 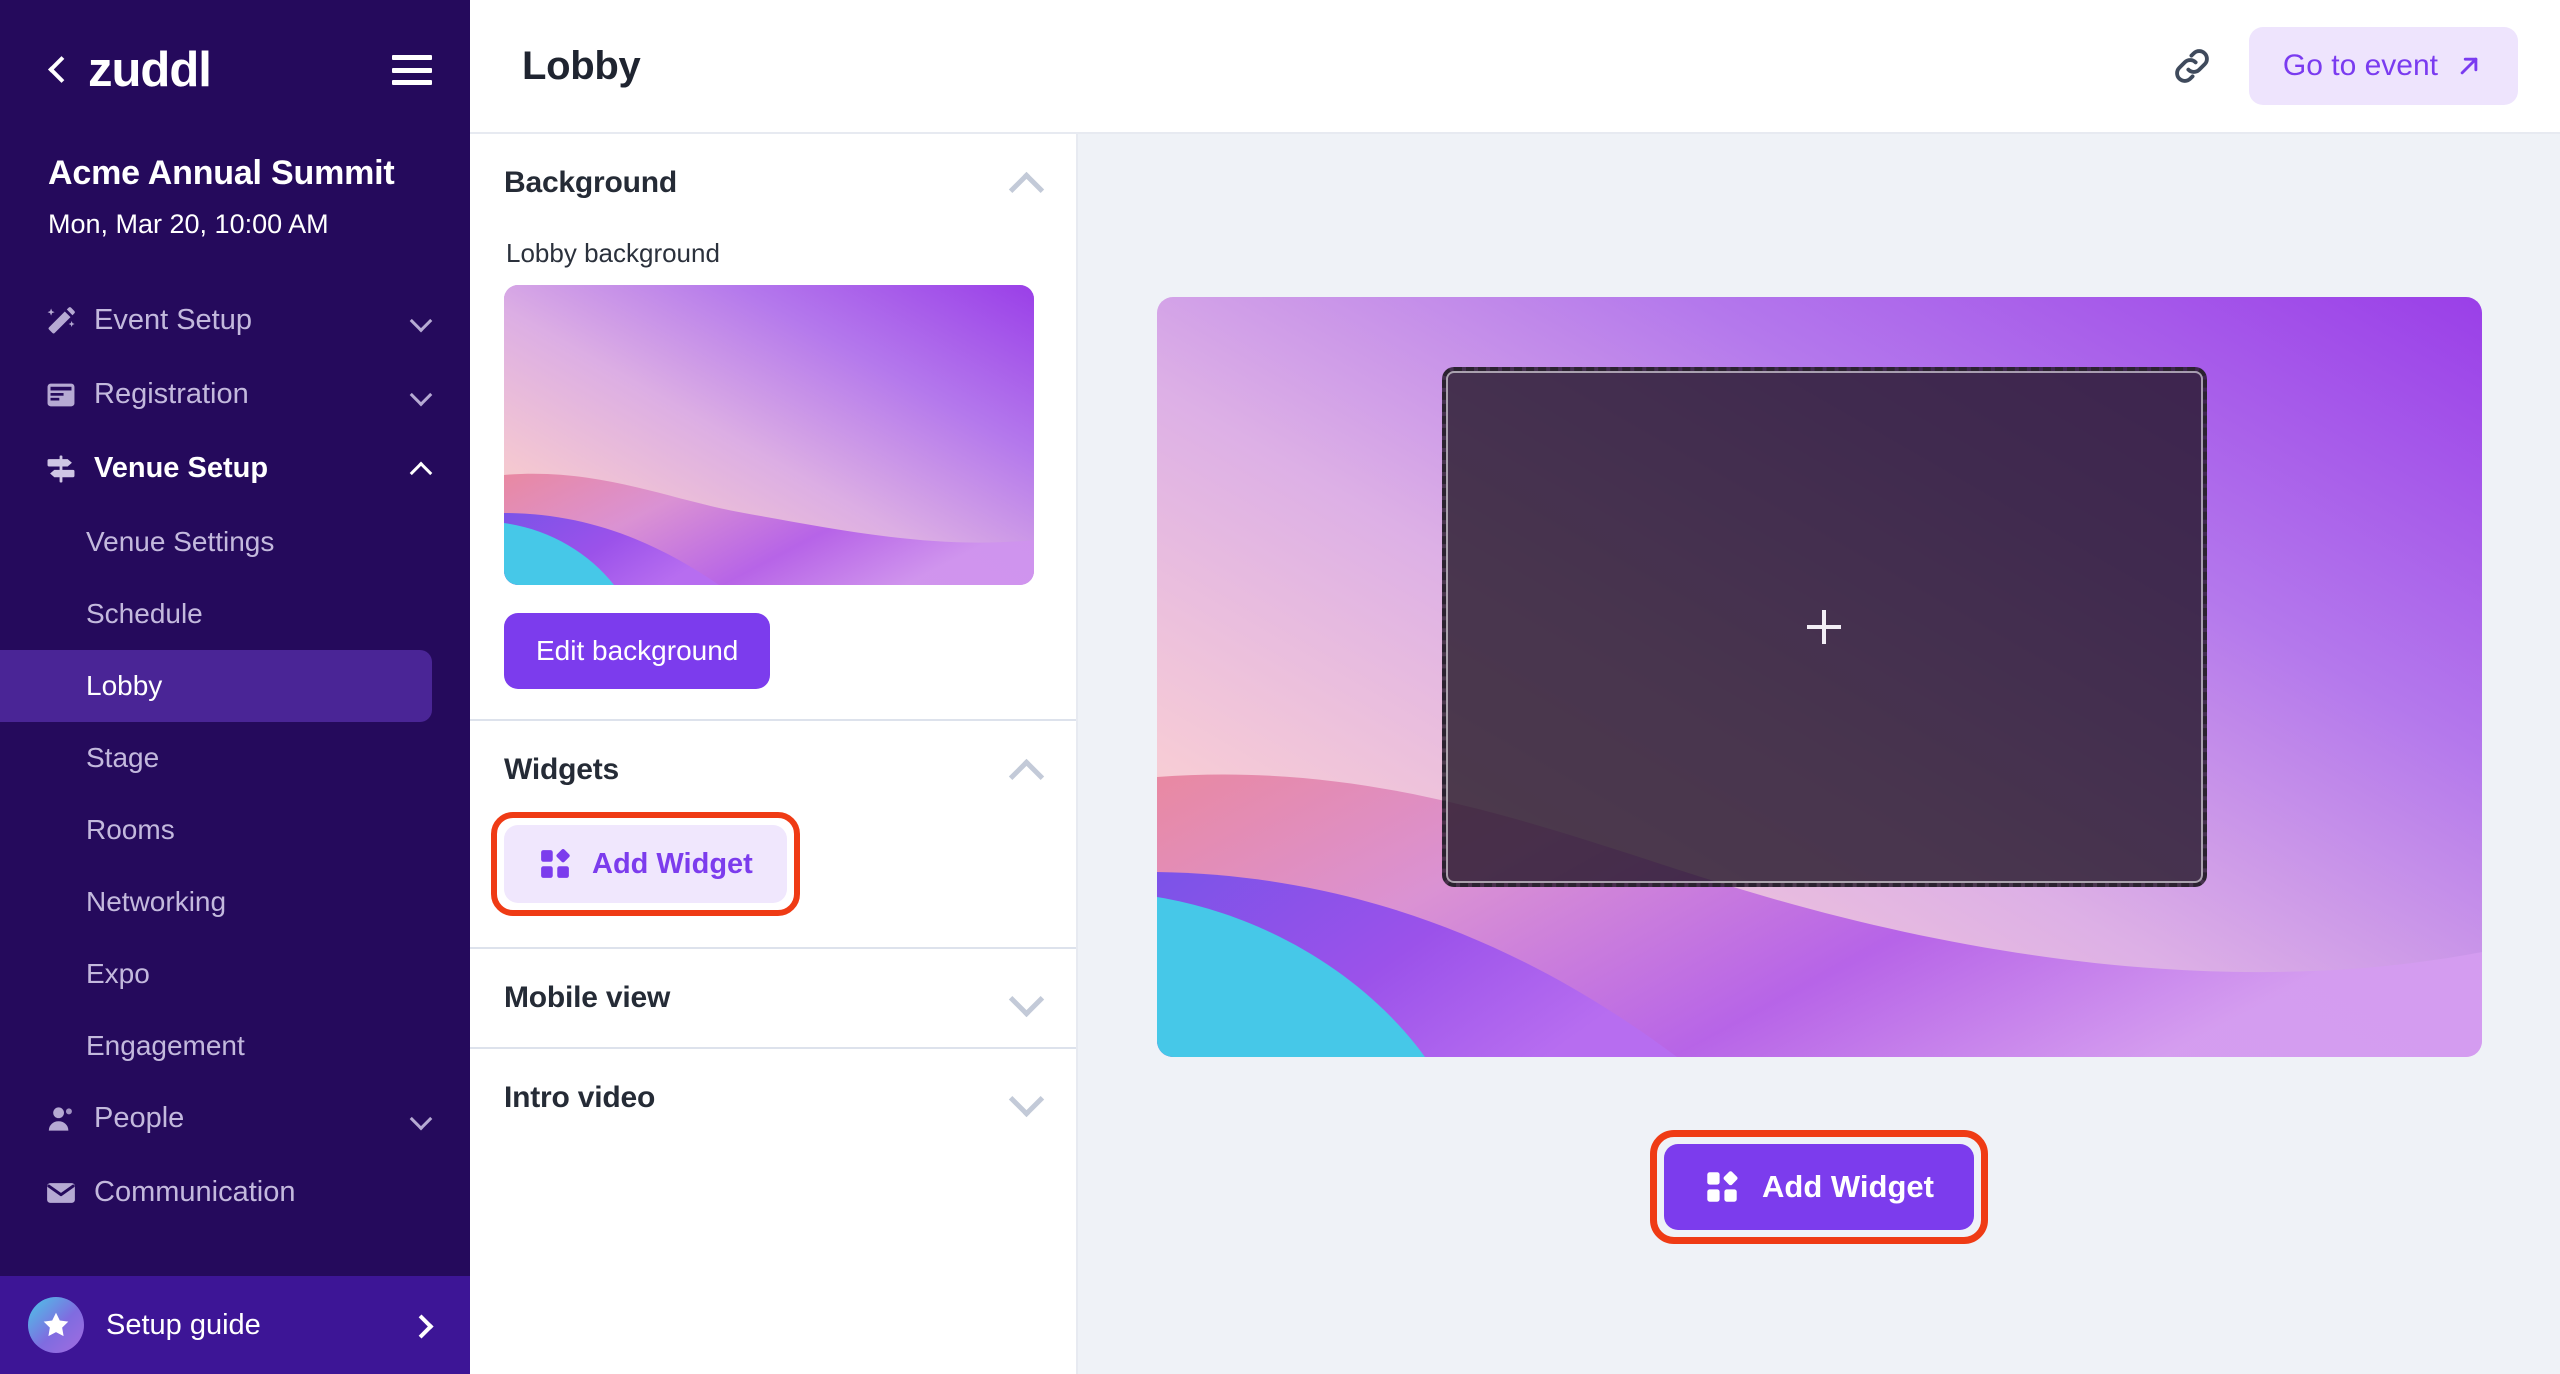 What do you see at coordinates (56, 1325) in the screenshot?
I see `star-badge-icon` at bounding box center [56, 1325].